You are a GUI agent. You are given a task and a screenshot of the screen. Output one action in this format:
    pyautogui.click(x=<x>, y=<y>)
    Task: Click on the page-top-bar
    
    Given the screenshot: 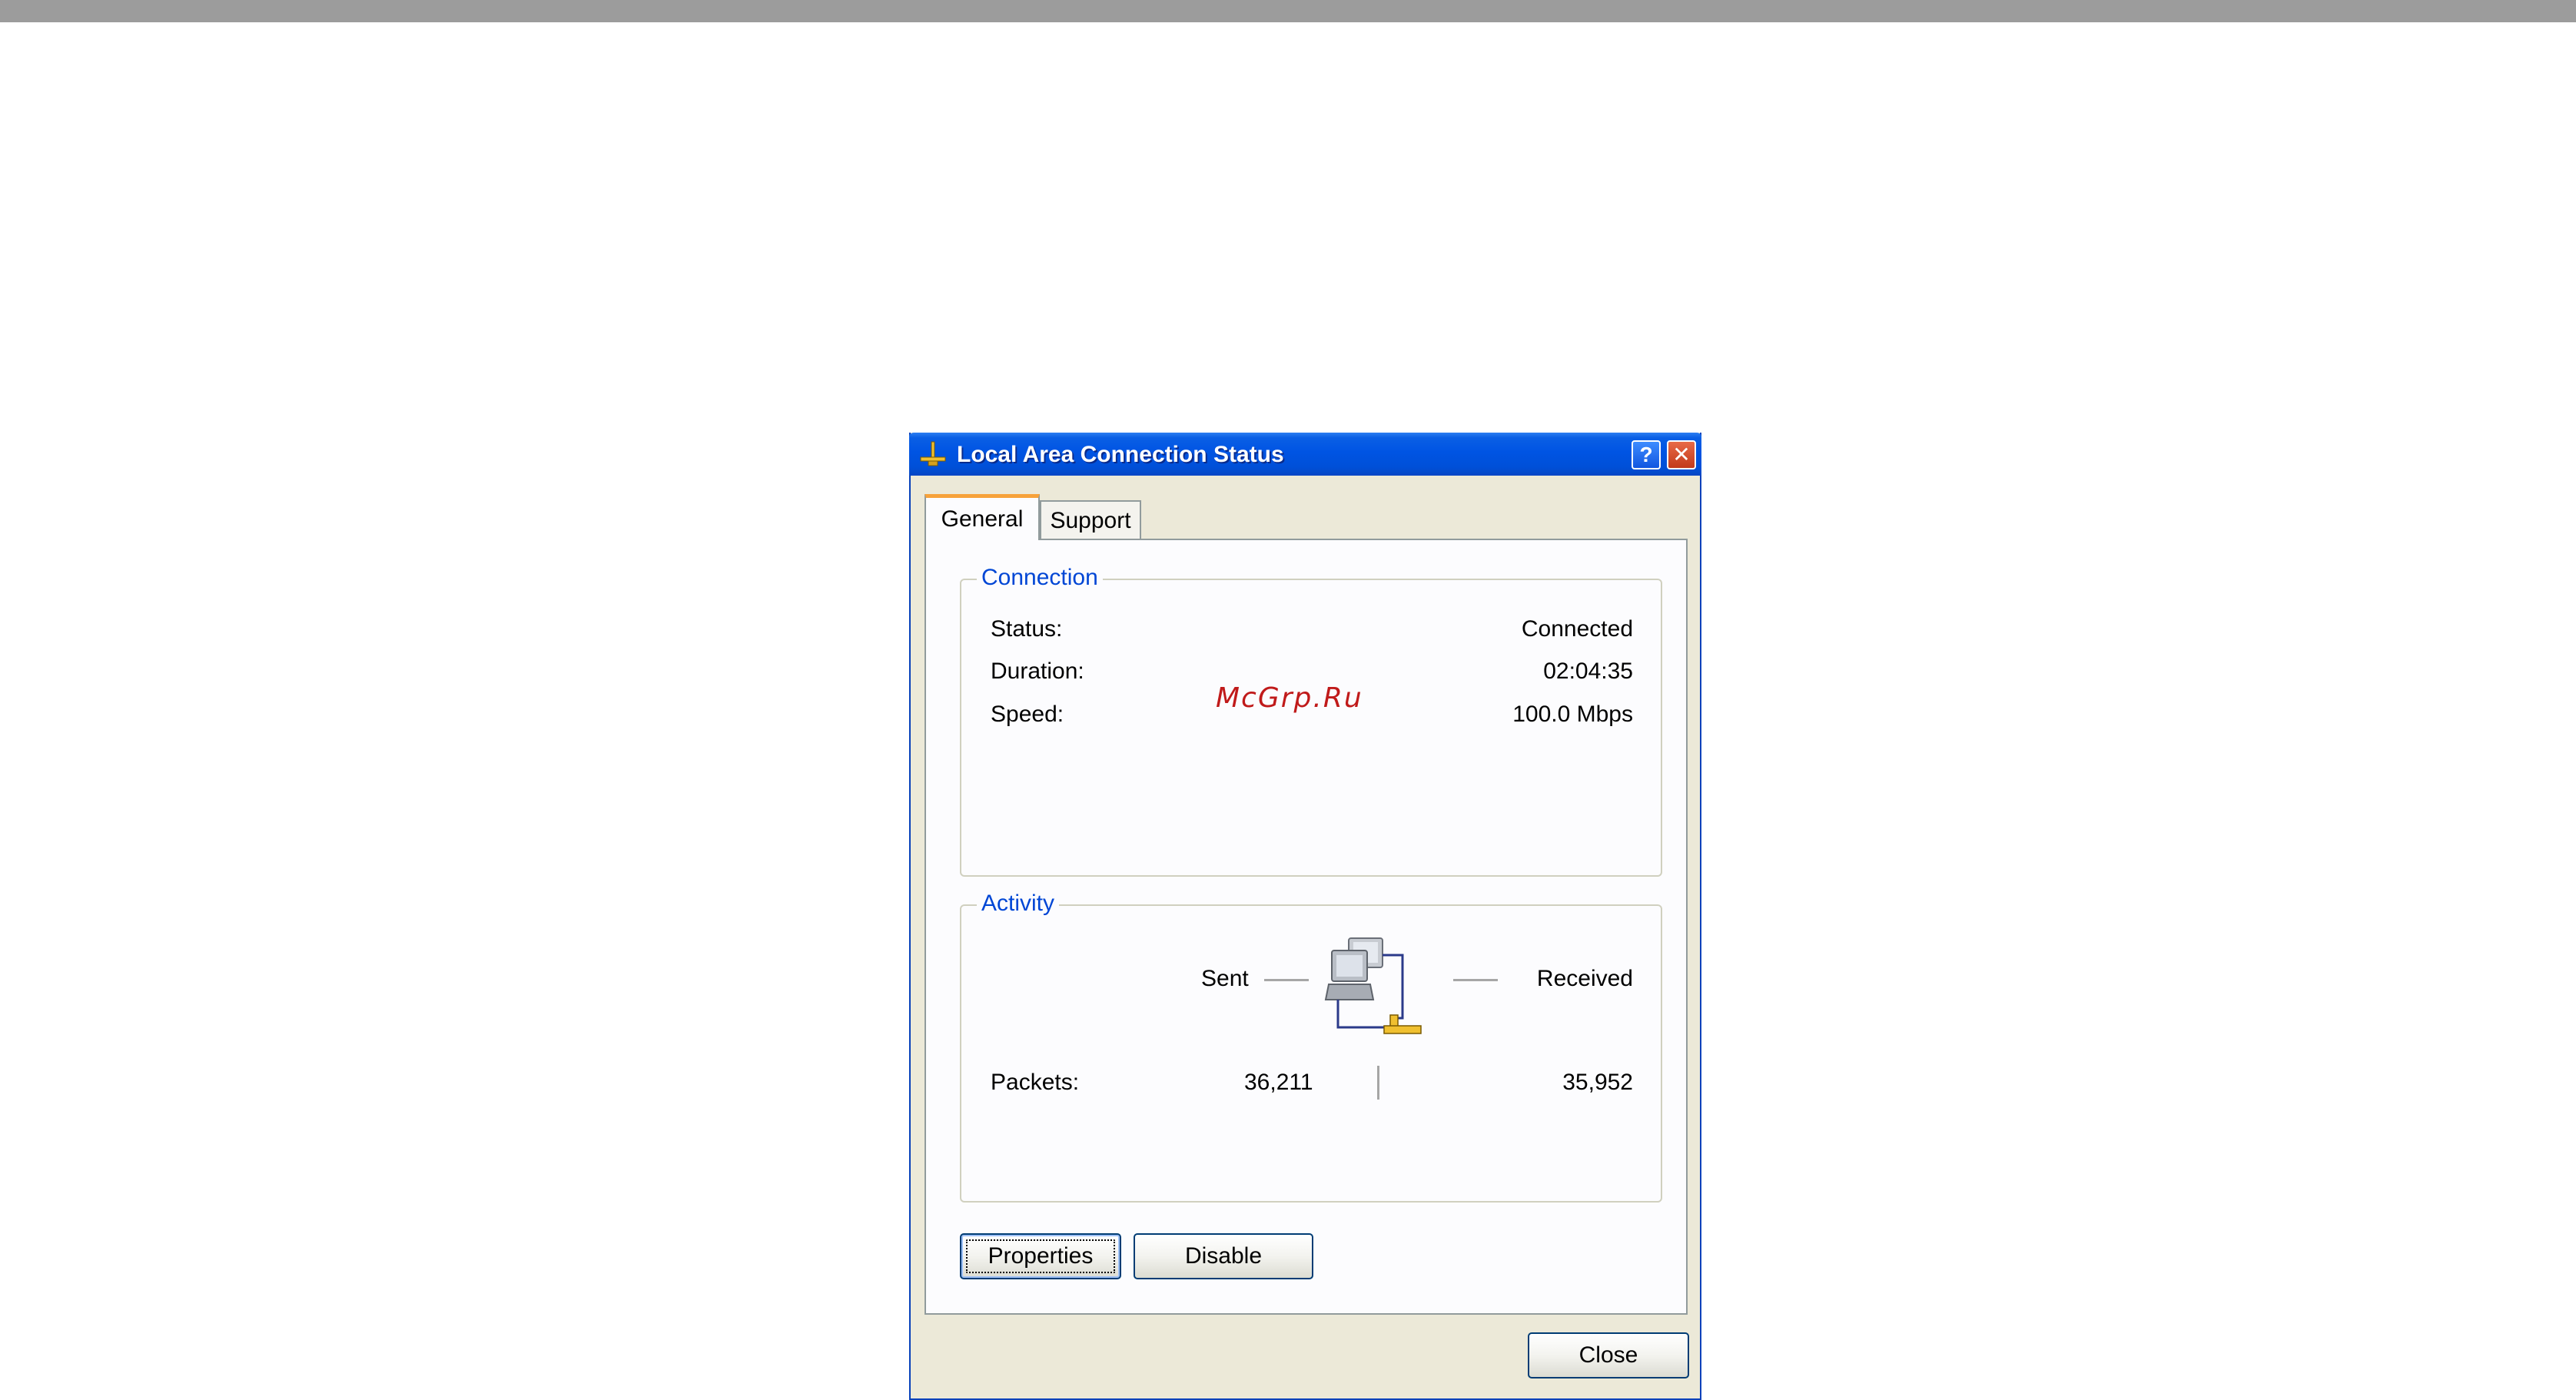 What is the action you would take?
    pyautogui.click(x=1288, y=11)
    